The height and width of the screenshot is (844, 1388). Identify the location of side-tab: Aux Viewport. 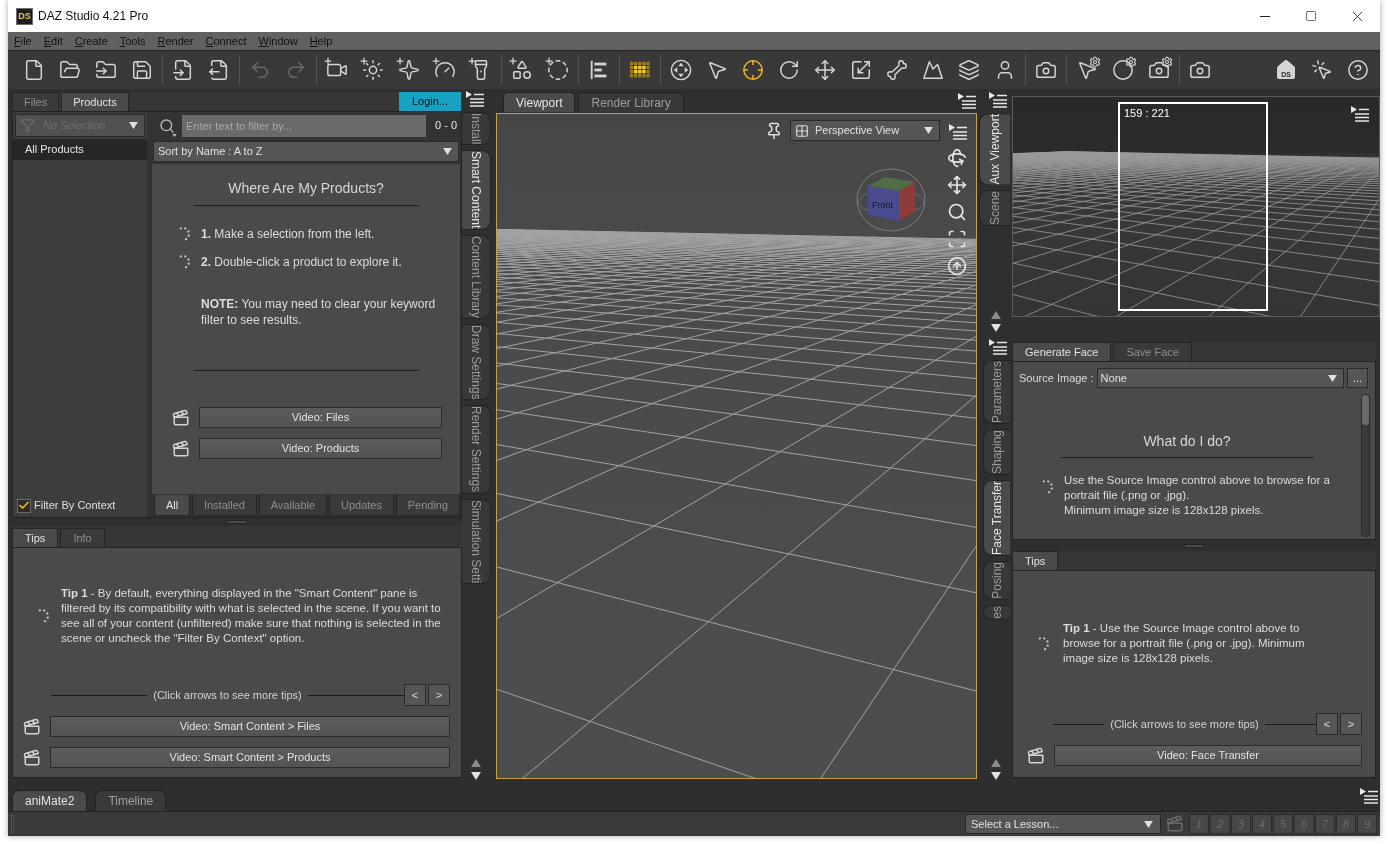
(994, 149).